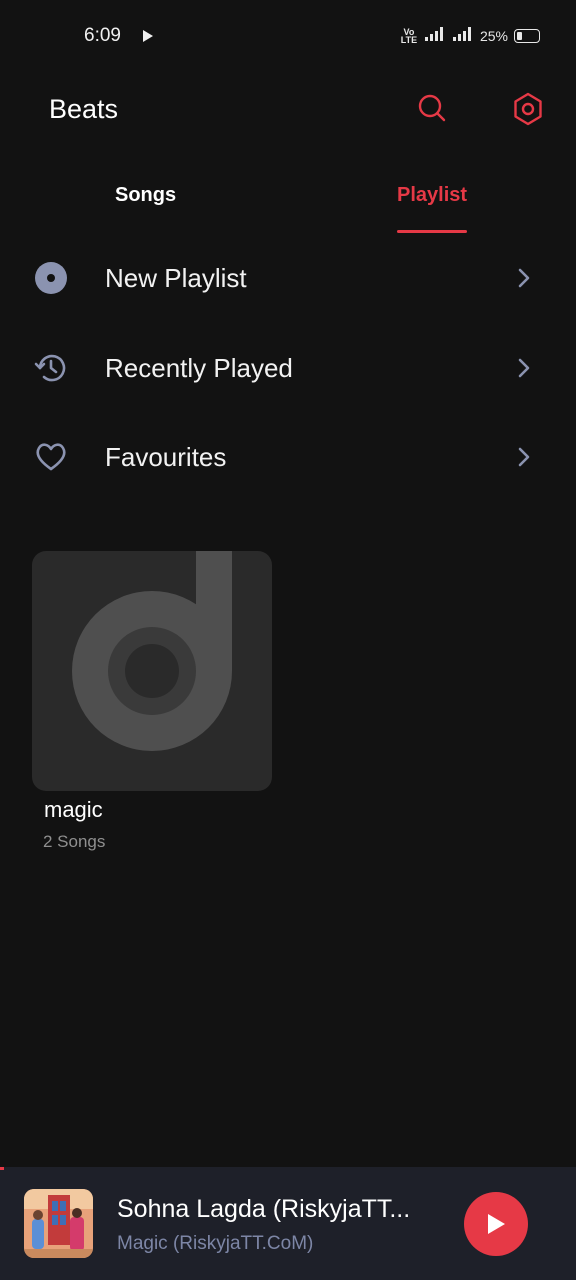 This screenshot has height=1280, width=576. What do you see at coordinates (288, 279) in the screenshot?
I see `menu-item-new-playlist: New Playlist` at bounding box center [288, 279].